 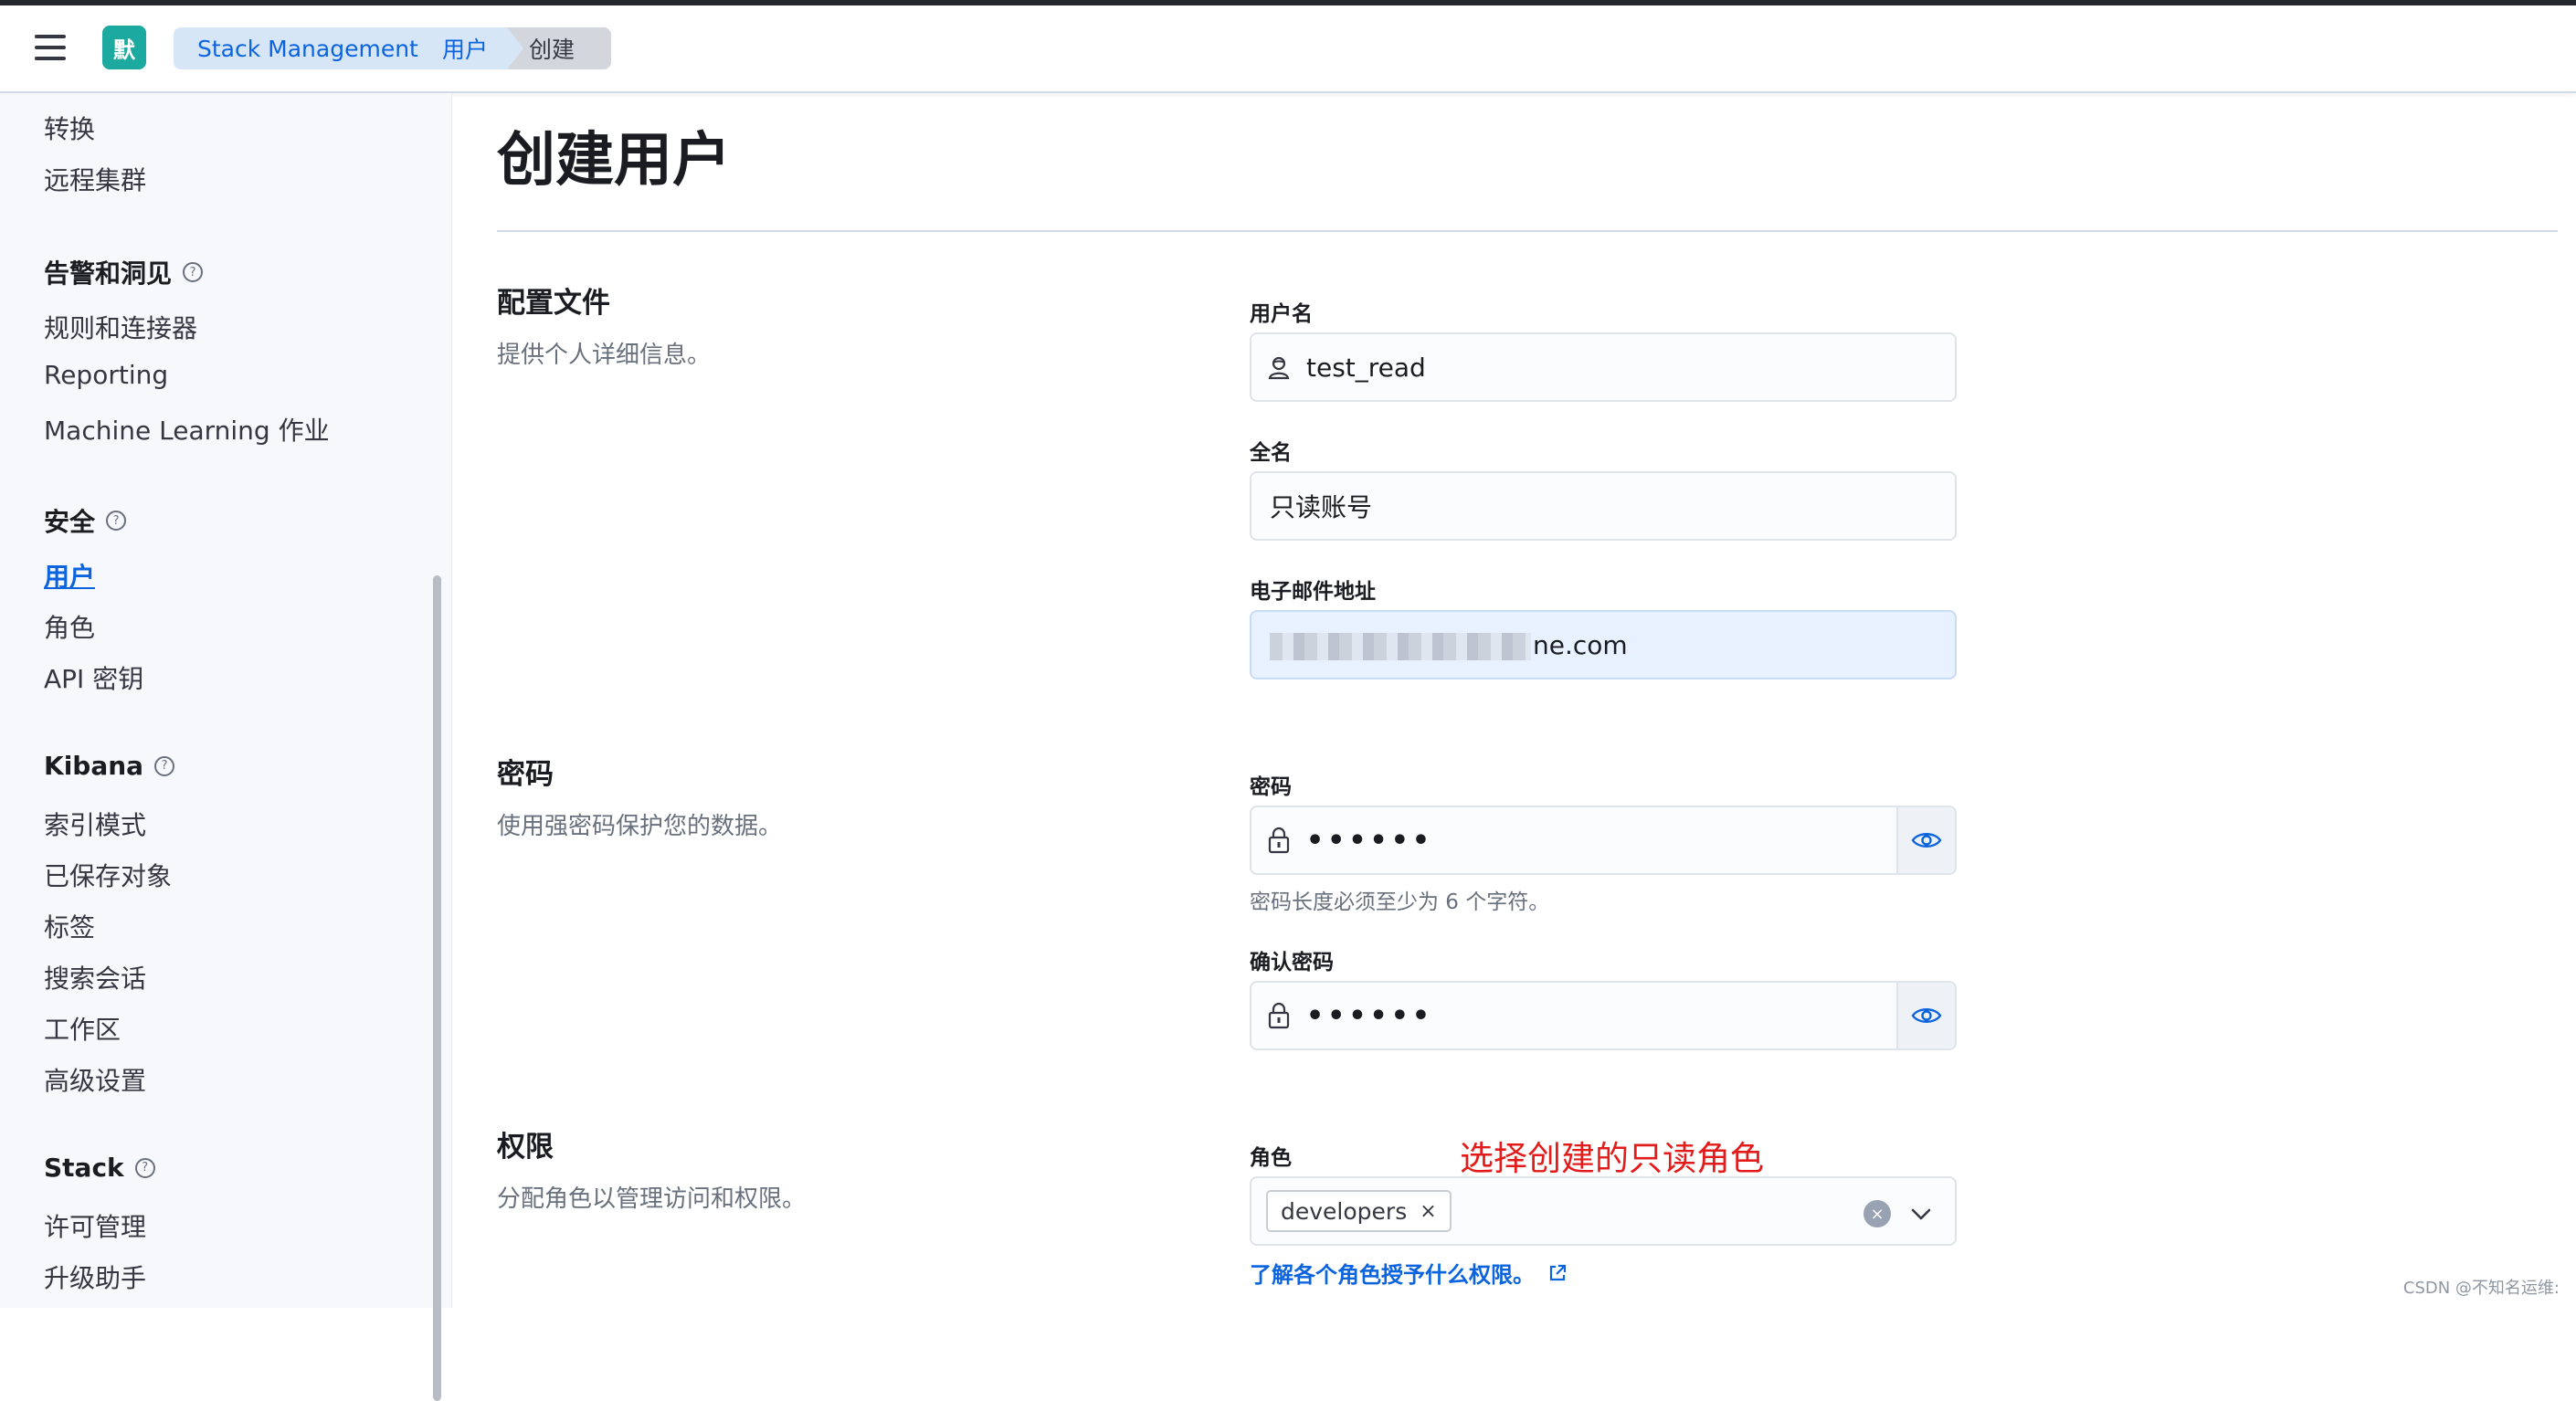 I want to click on sidebar-item-search-sessions: 搜索会话, so click(x=95, y=977).